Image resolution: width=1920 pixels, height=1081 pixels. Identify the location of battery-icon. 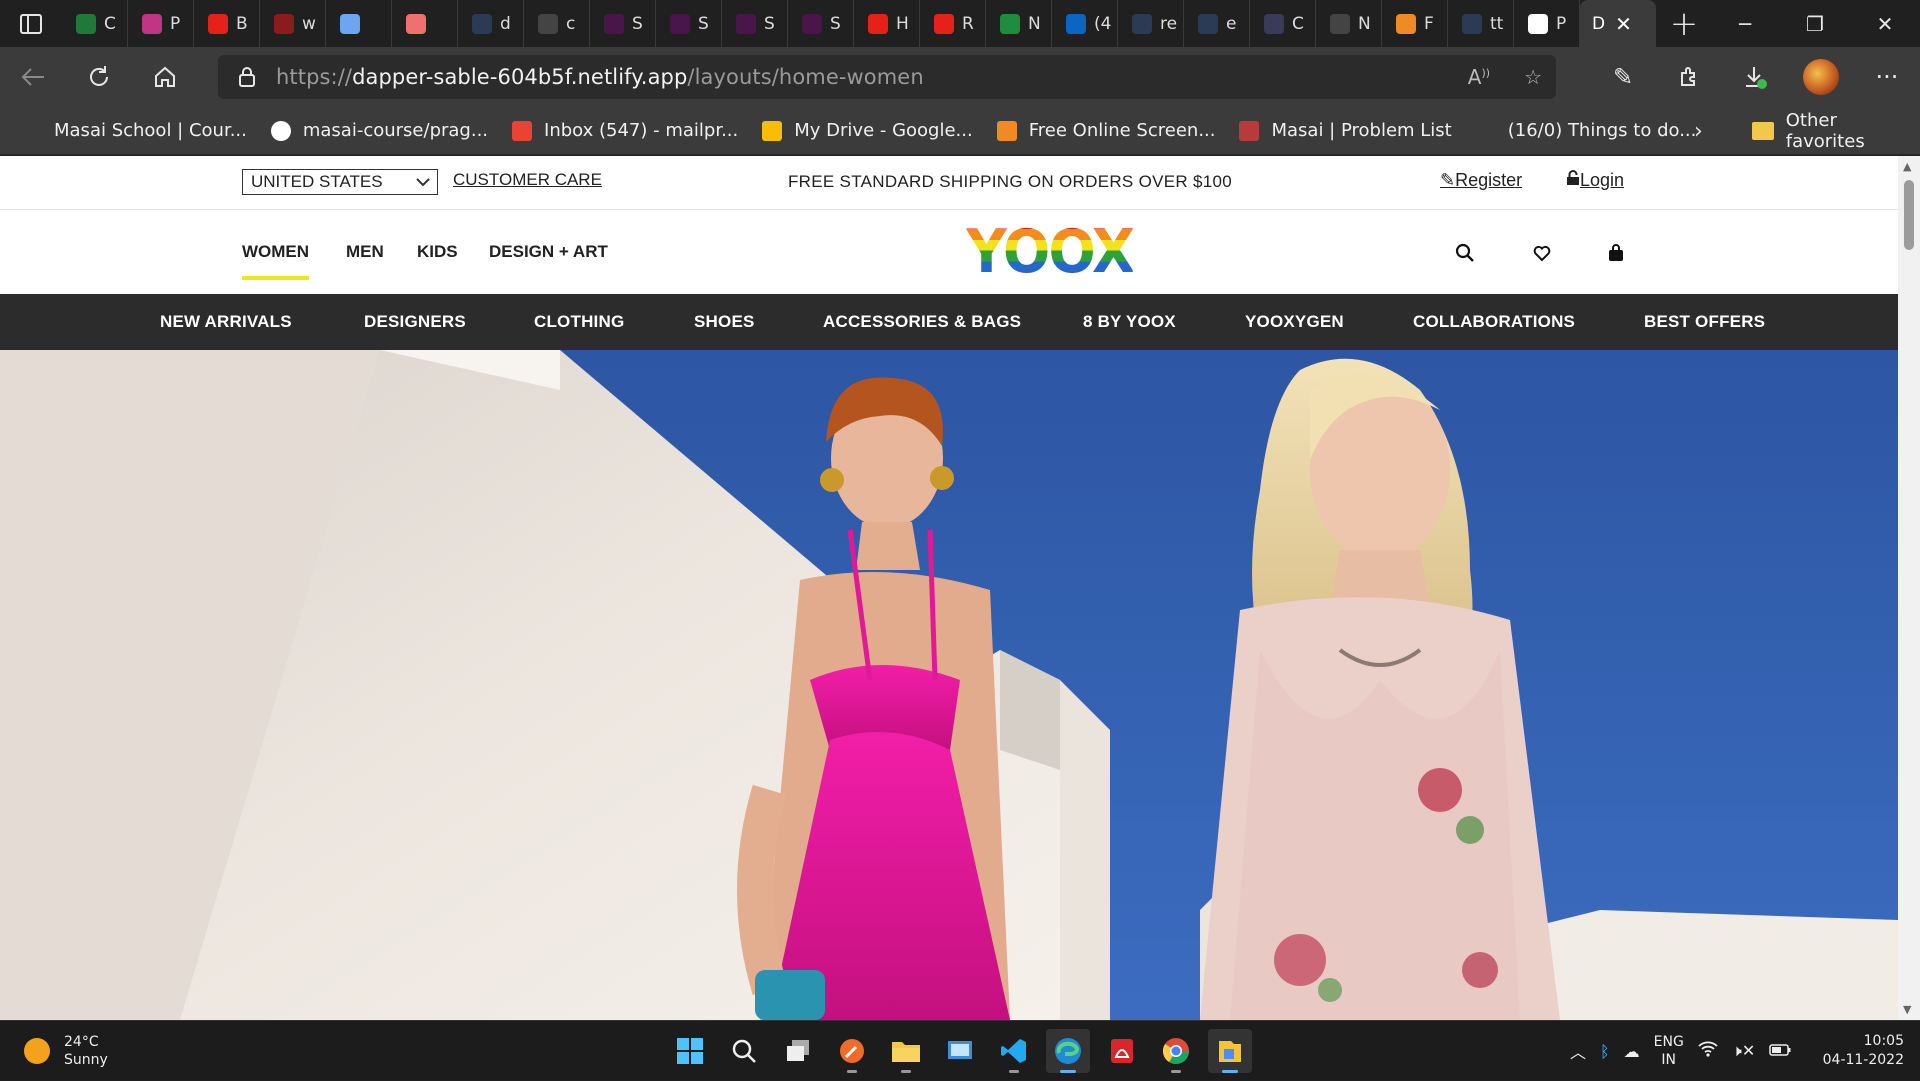
(1780, 1051).